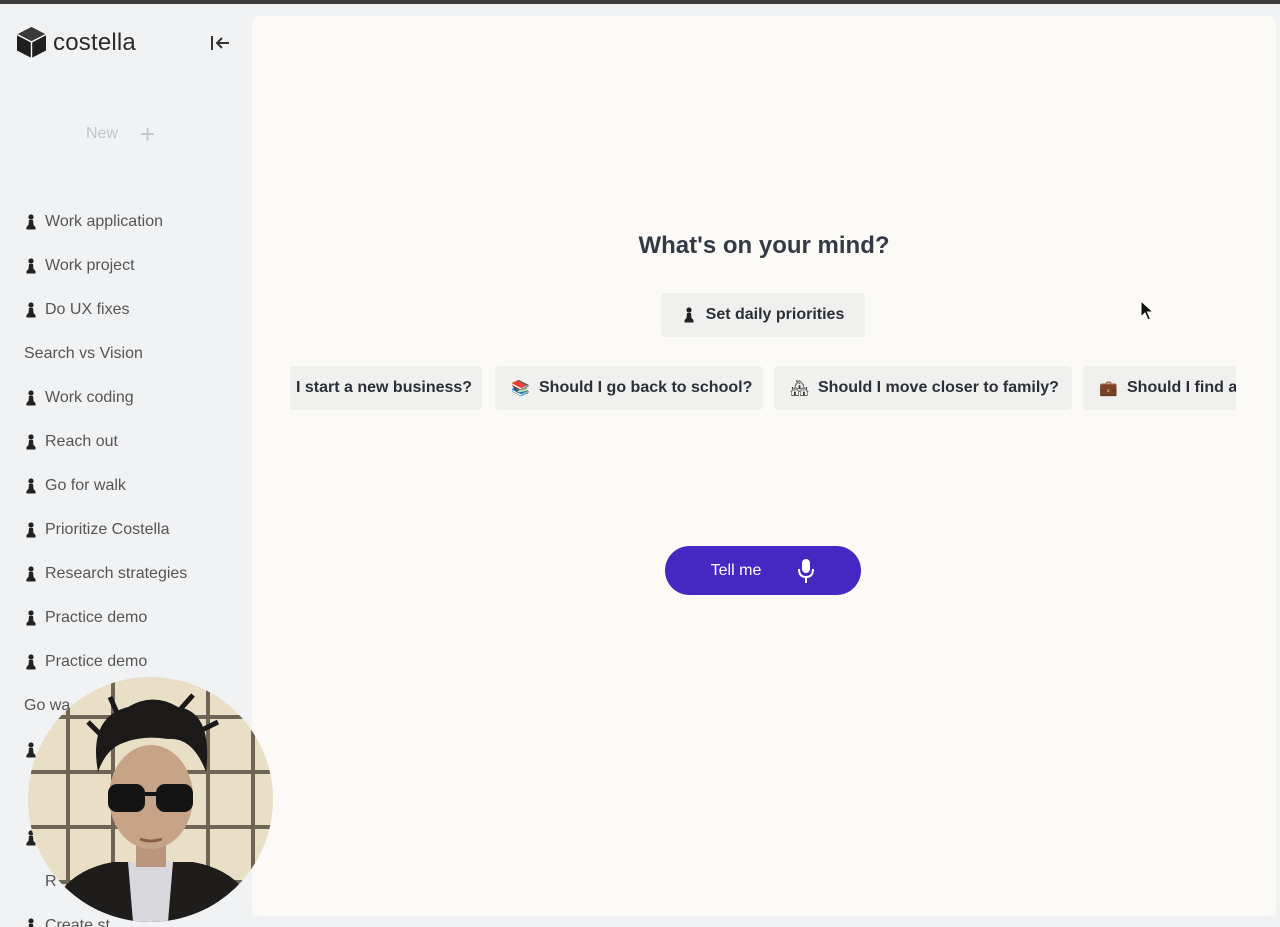  I want to click on suggestion-label: Should I move closer to family?, so click(938, 387).